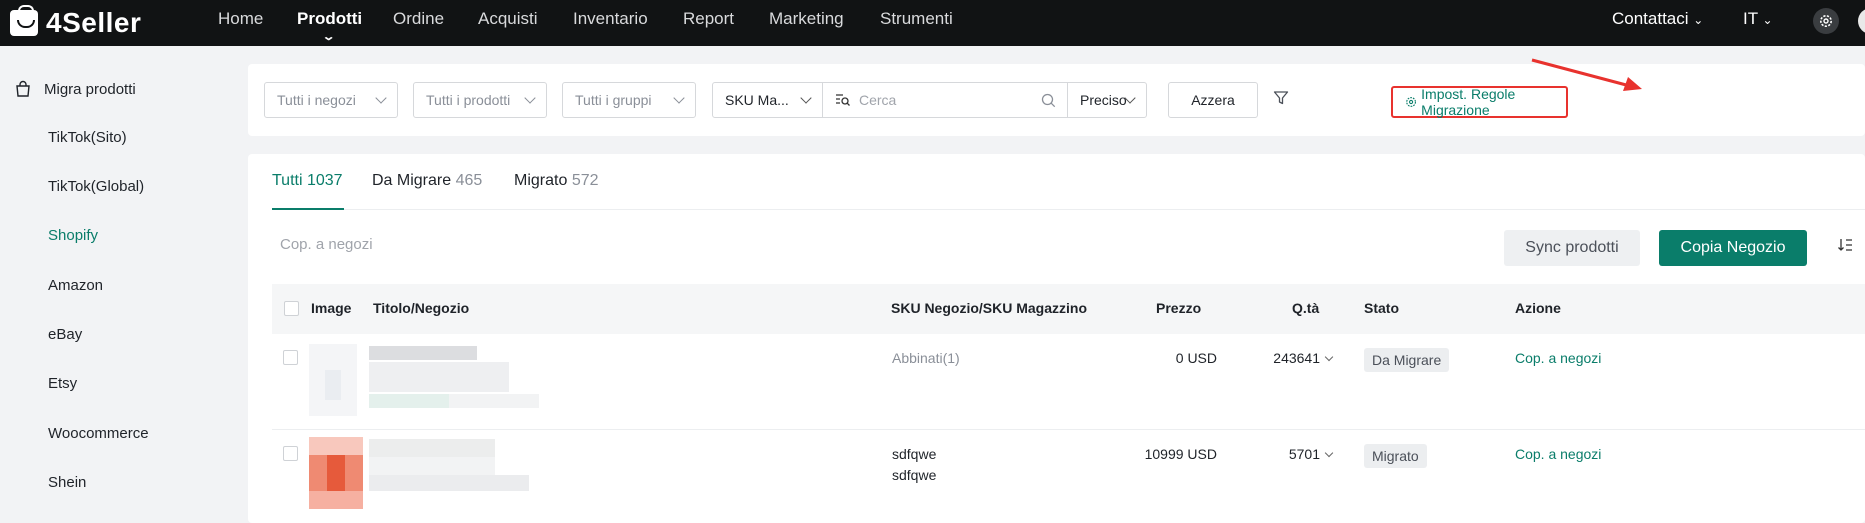  Describe the element at coordinates (1381, 308) in the screenshot. I see `column-header-status: Stato` at that location.